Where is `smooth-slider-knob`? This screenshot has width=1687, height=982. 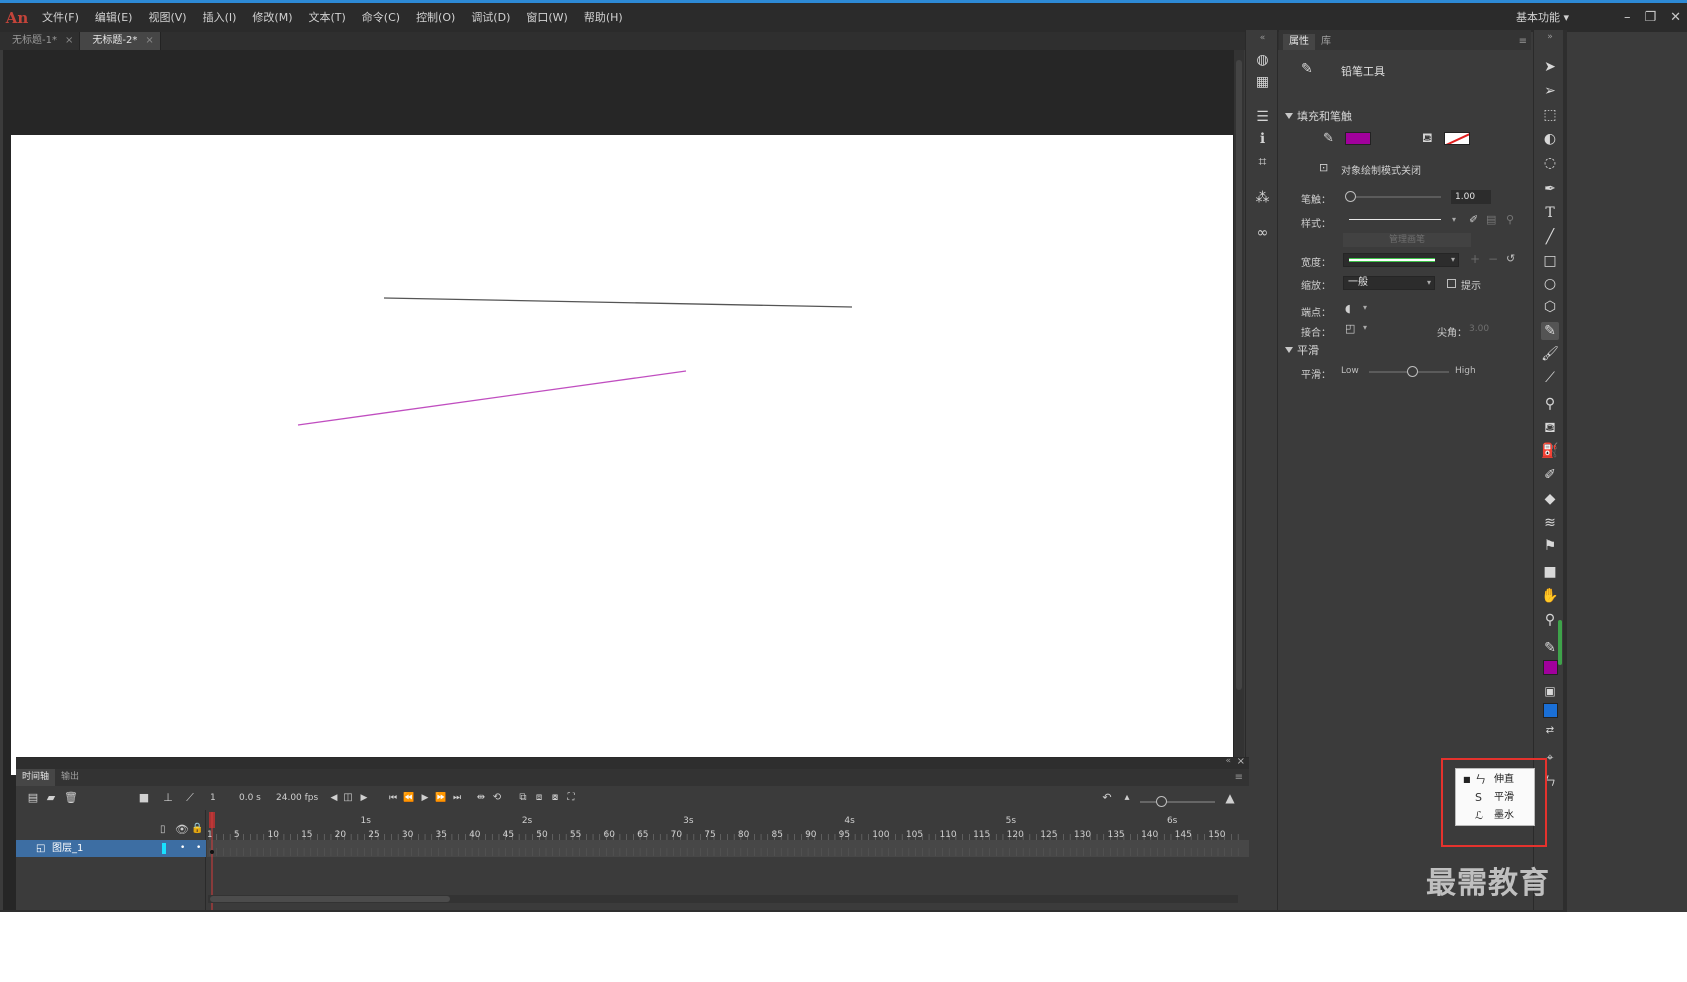
smooth-slider-knob is located at coordinates (1412, 371).